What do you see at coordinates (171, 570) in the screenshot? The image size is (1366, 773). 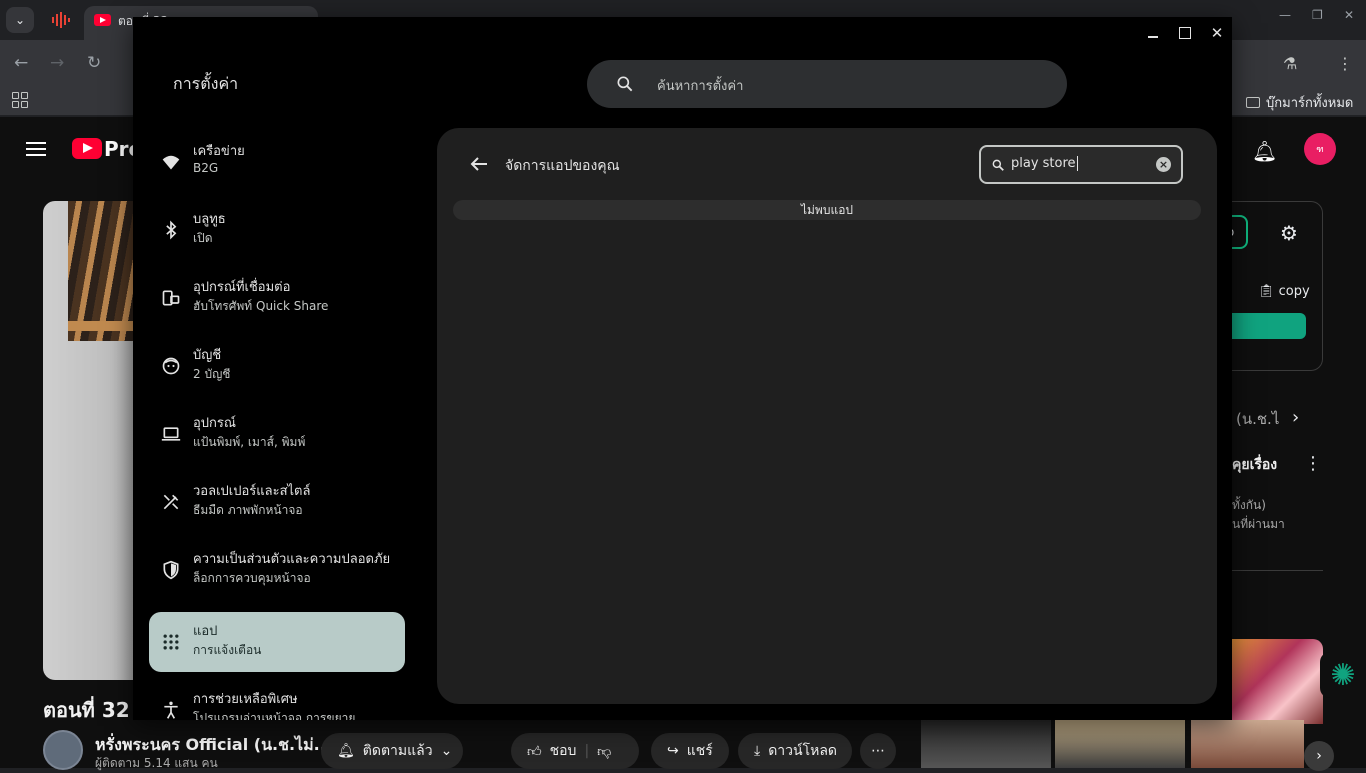 I see `shield-icon` at bounding box center [171, 570].